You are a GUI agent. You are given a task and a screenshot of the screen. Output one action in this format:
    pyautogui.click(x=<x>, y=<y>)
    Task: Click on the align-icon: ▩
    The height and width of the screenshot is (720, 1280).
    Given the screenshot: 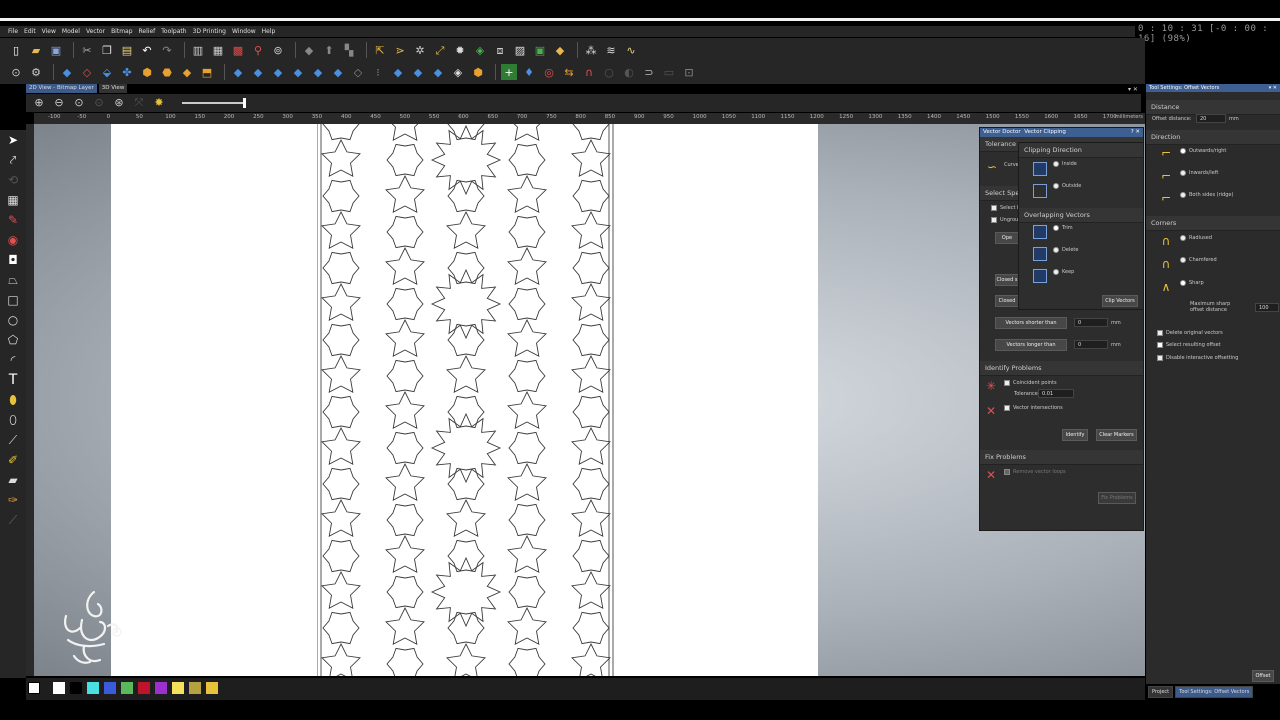 What is the action you would take?
    pyautogui.click(x=238, y=50)
    